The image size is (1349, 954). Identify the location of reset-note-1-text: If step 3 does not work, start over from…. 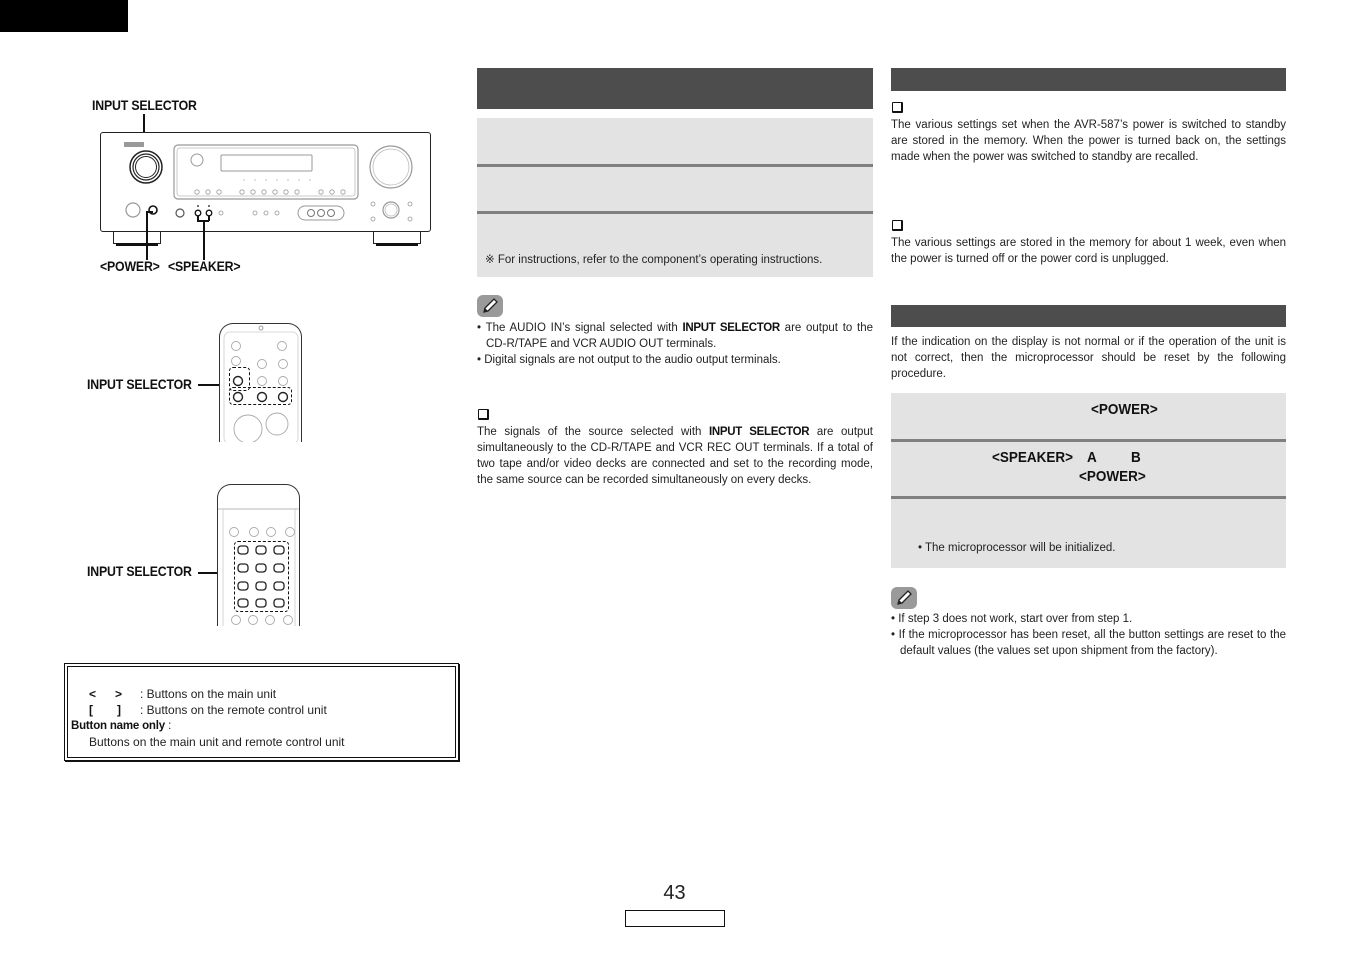
(1015, 619).